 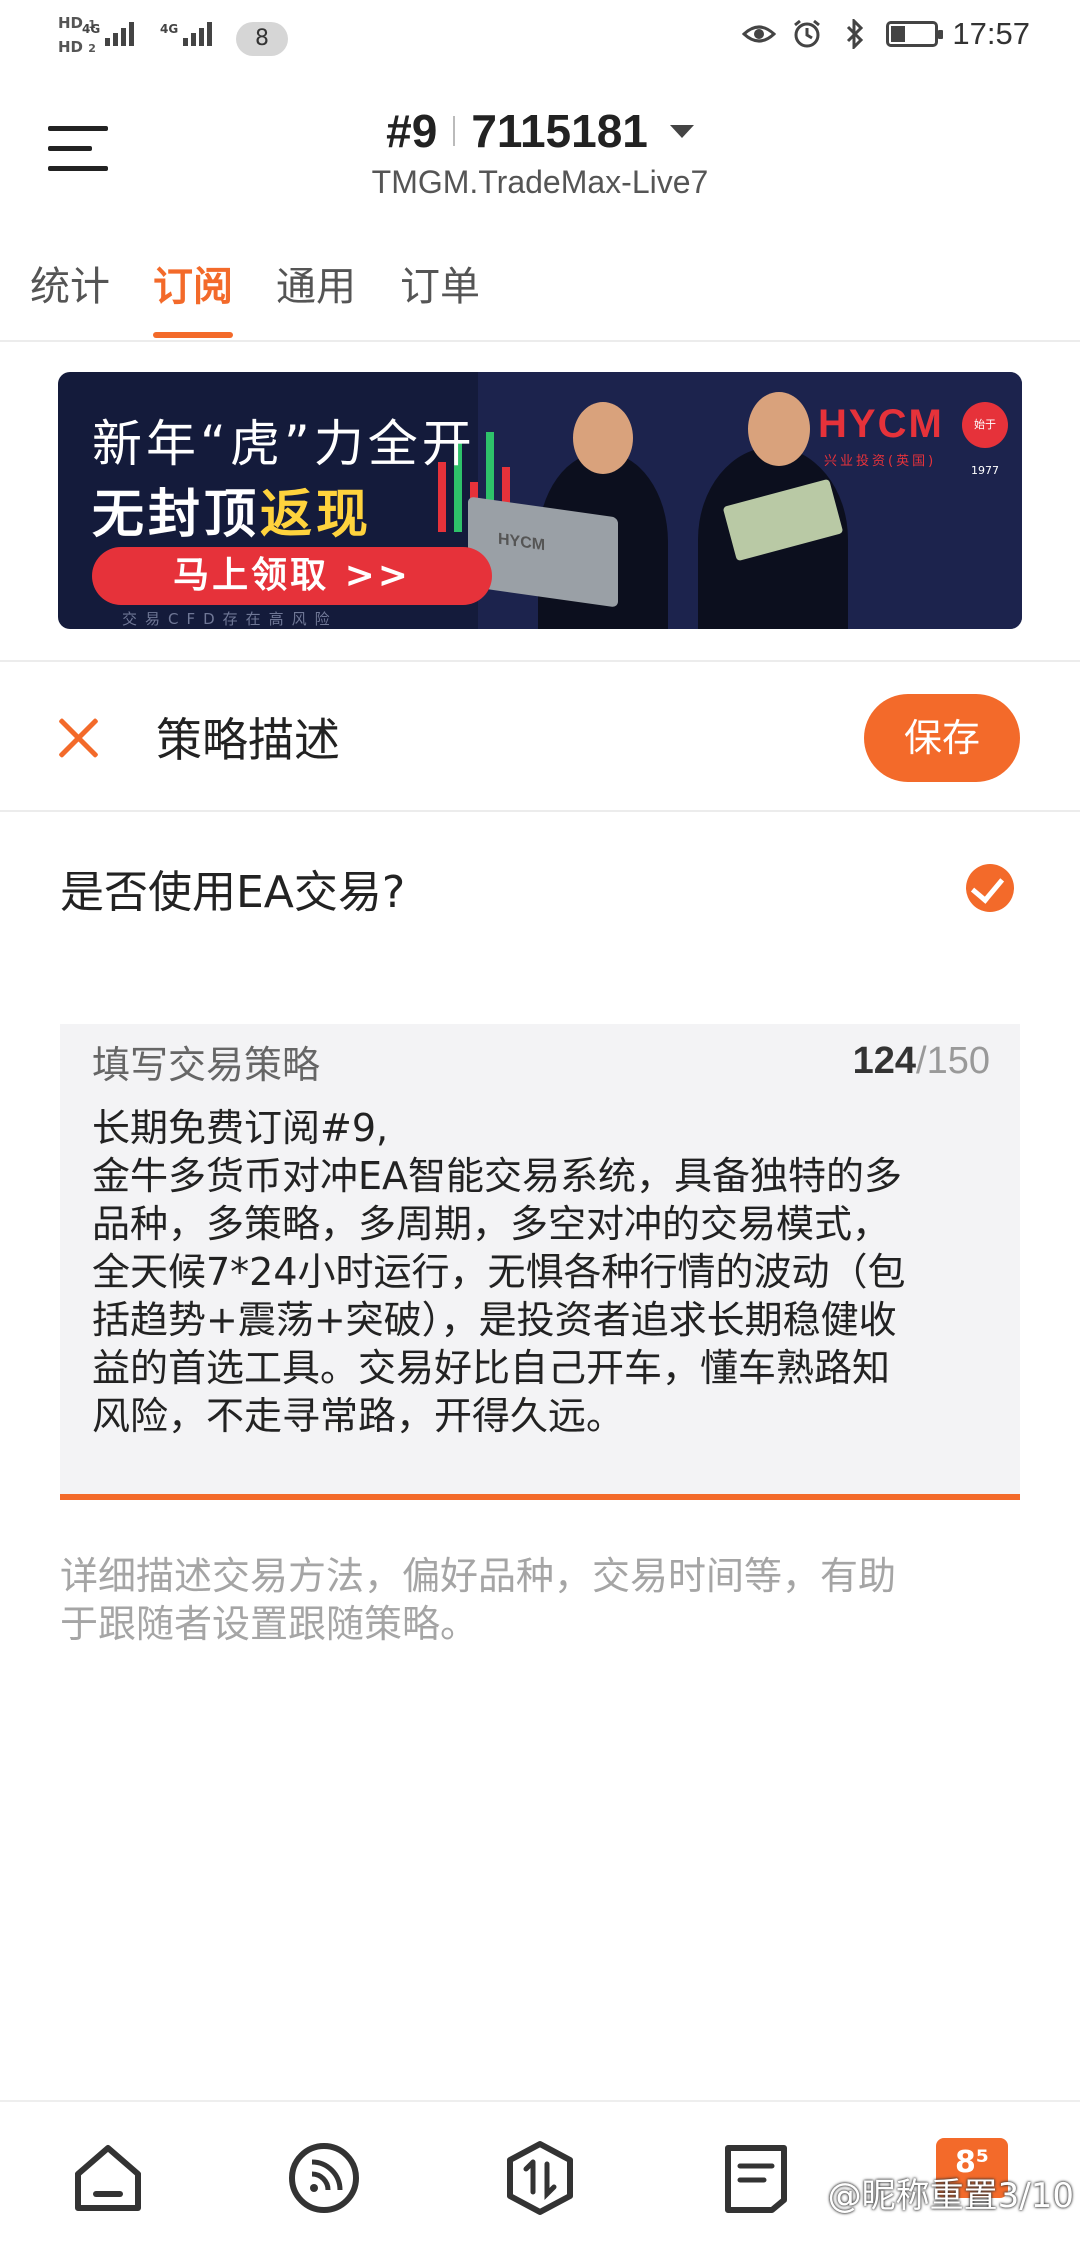 What do you see at coordinates (915, 34) in the screenshot?
I see `battery-icon` at bounding box center [915, 34].